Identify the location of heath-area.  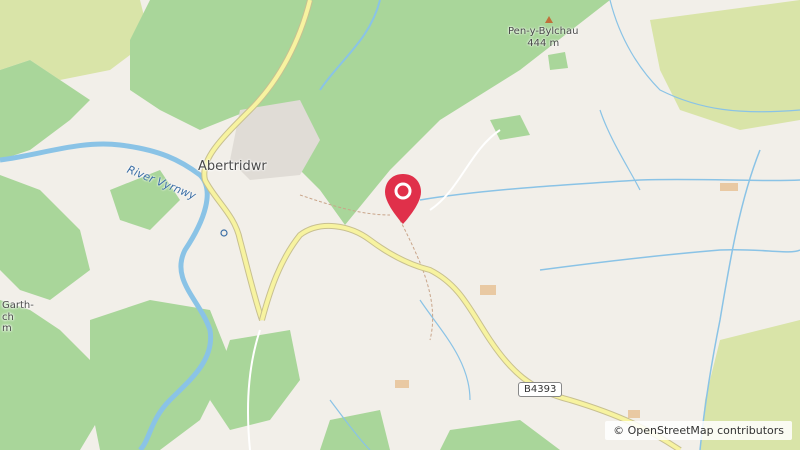
(725, 65).